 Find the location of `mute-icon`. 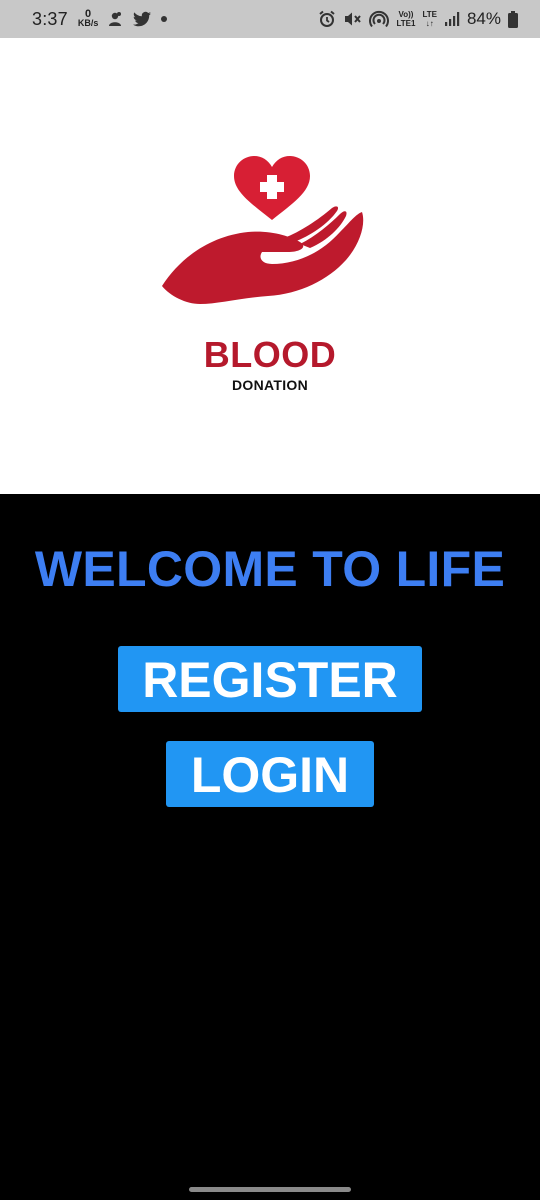

mute-icon is located at coordinates (352, 19).